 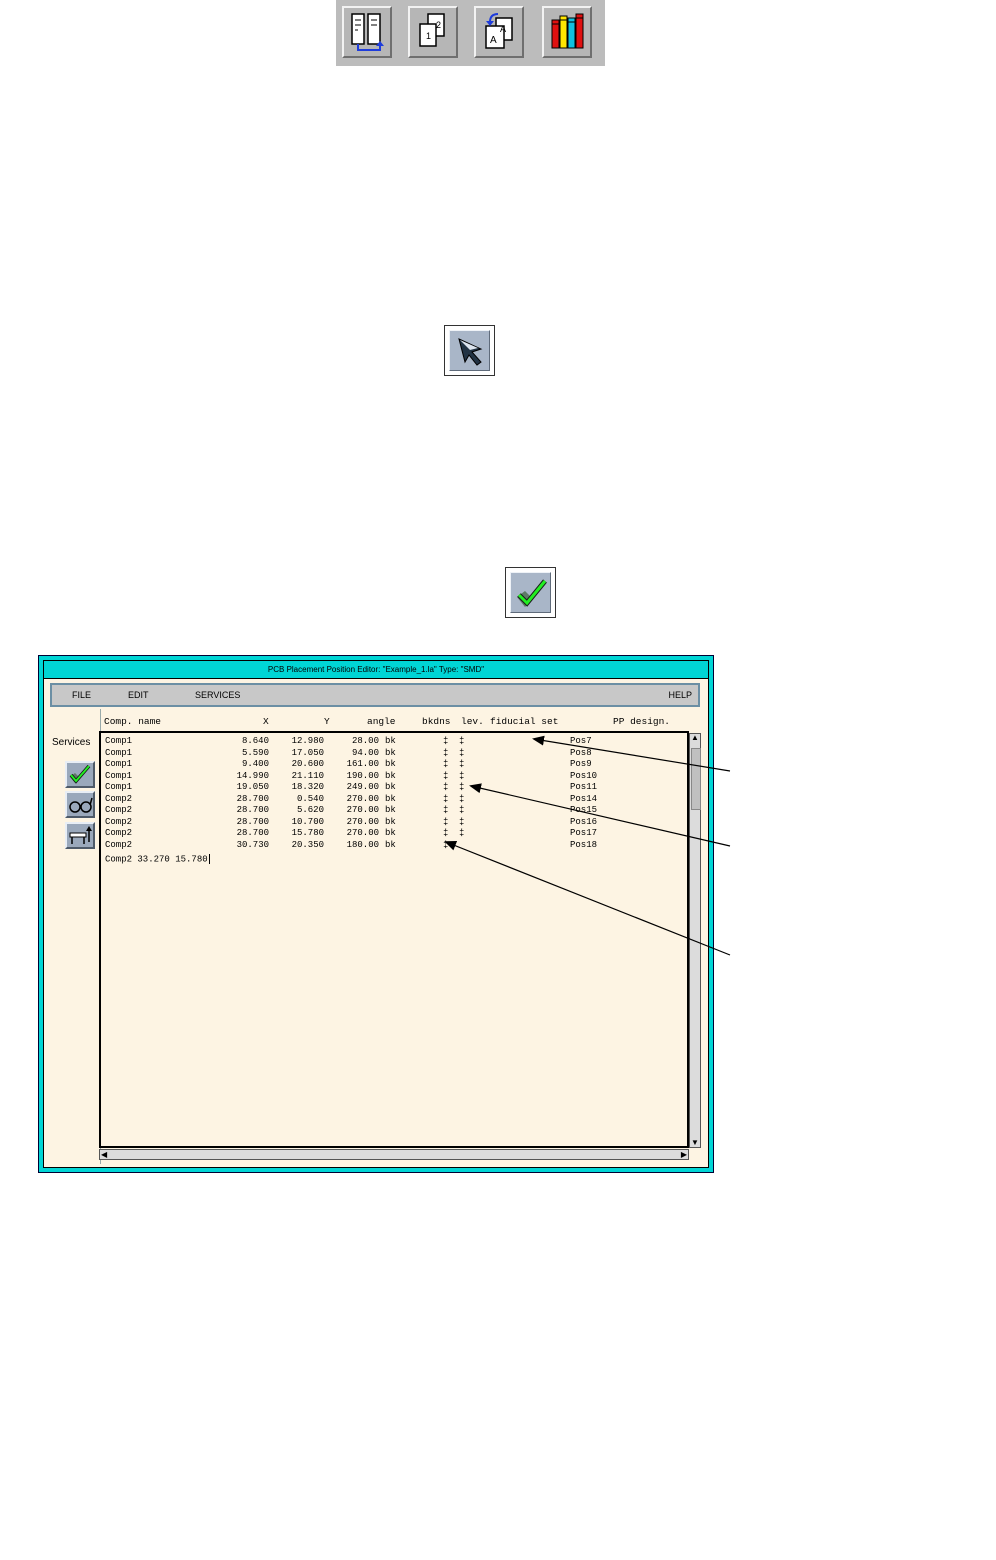 What do you see at coordinates (631, 753) in the screenshot?
I see `annotation-arrow-fiducial` at bounding box center [631, 753].